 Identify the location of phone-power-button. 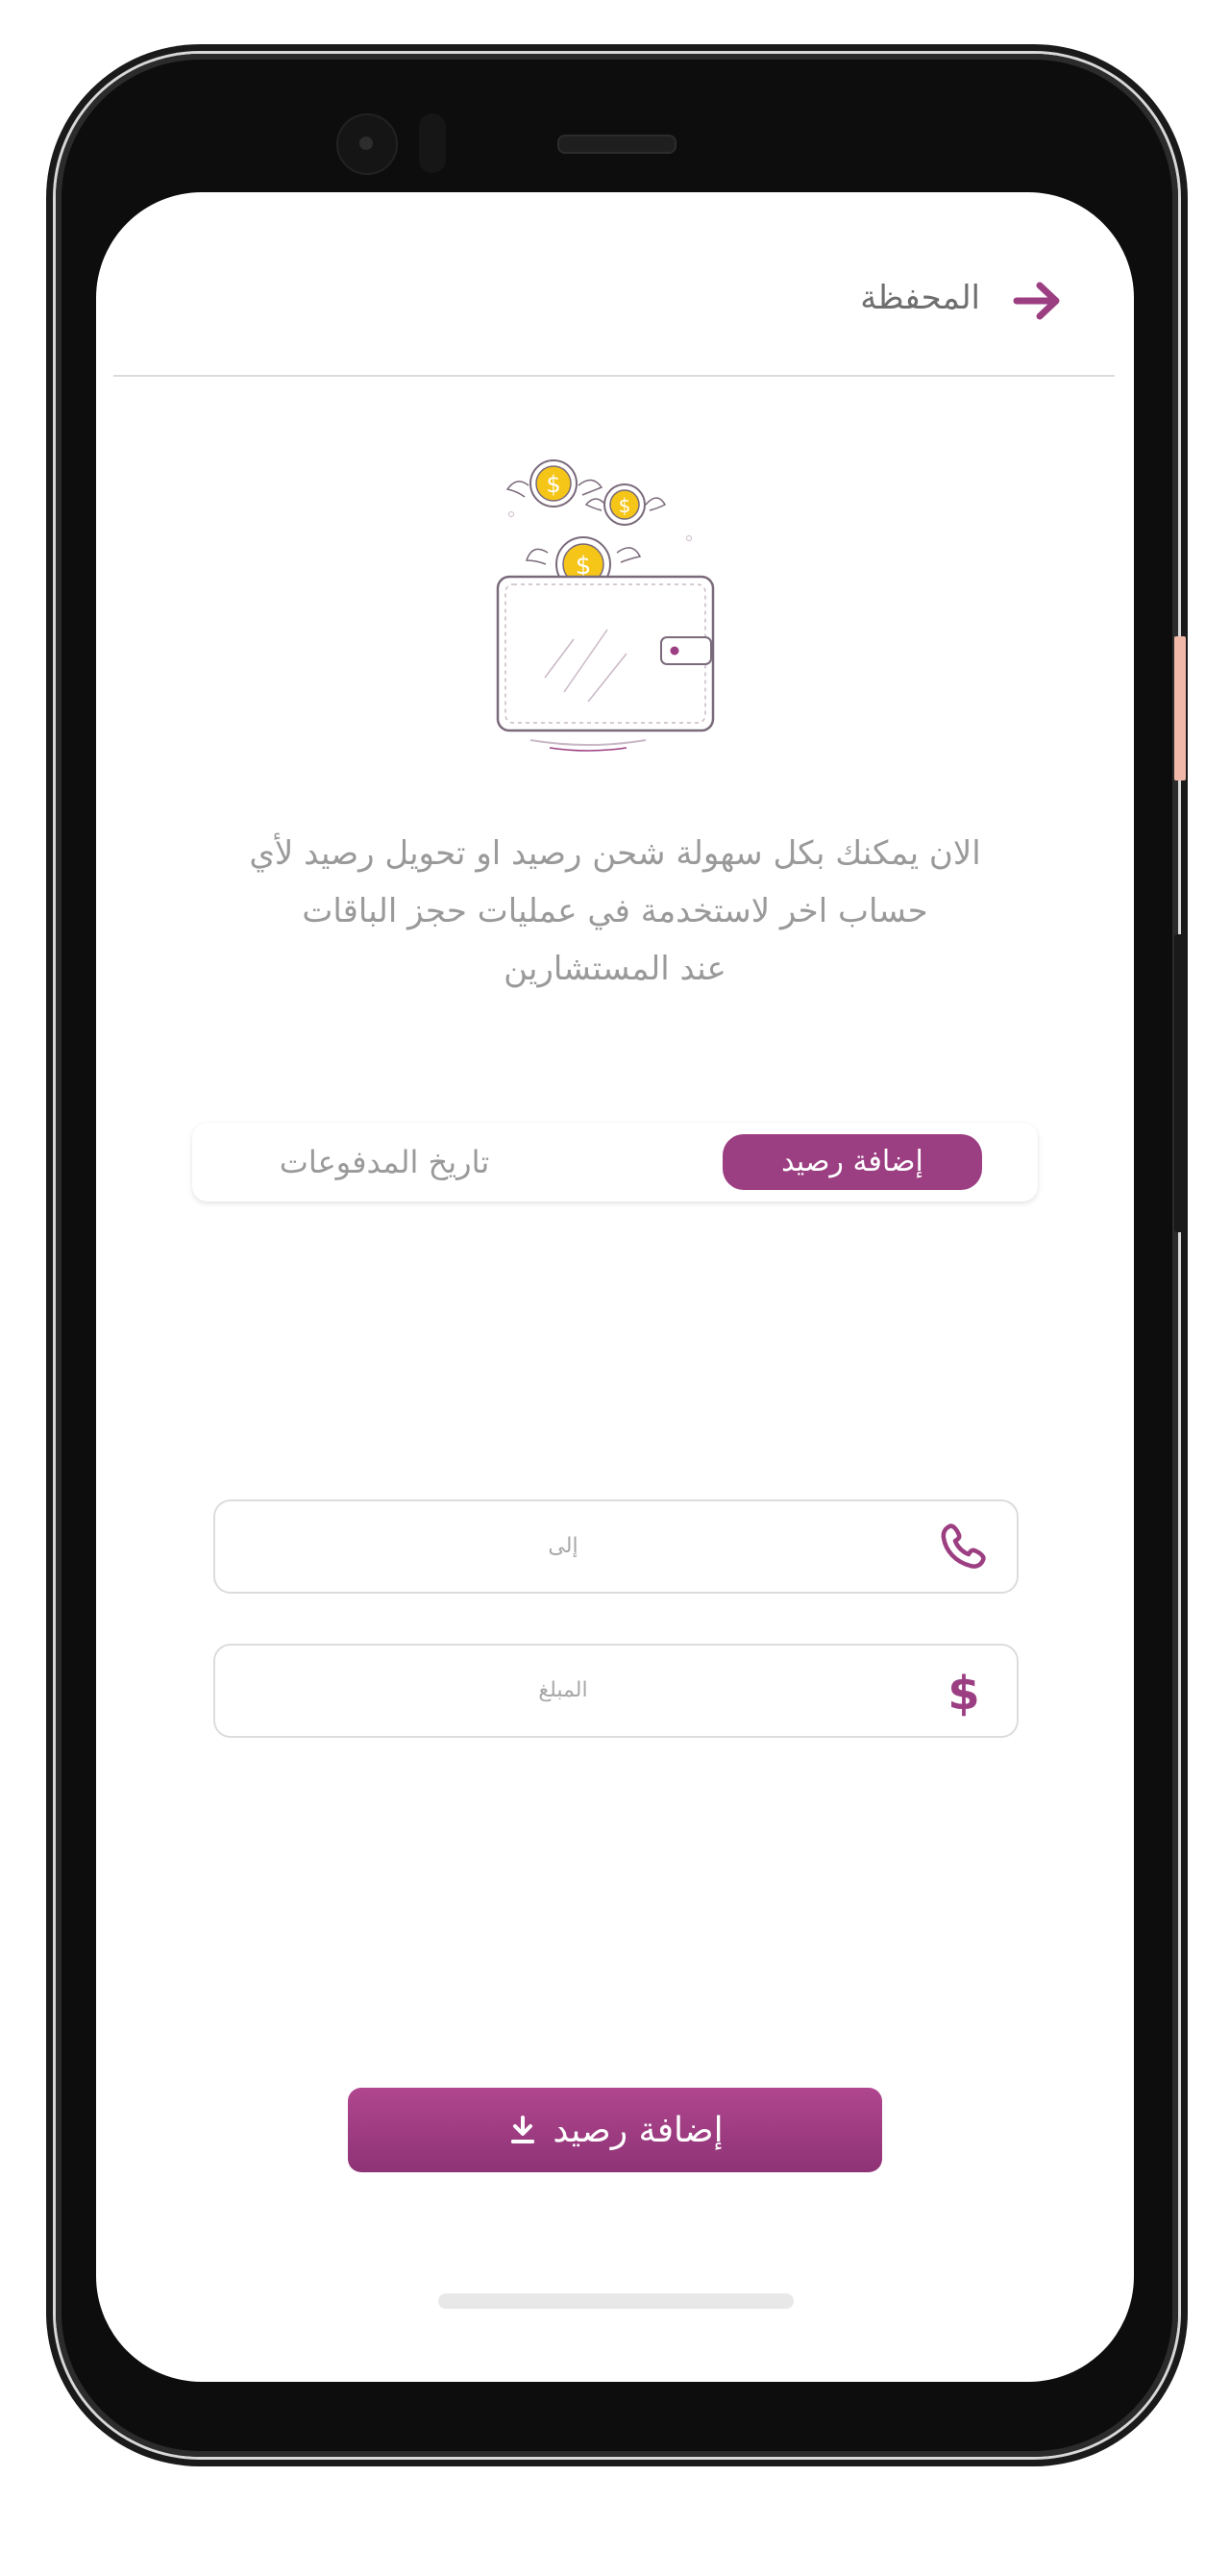
(1181, 1083).